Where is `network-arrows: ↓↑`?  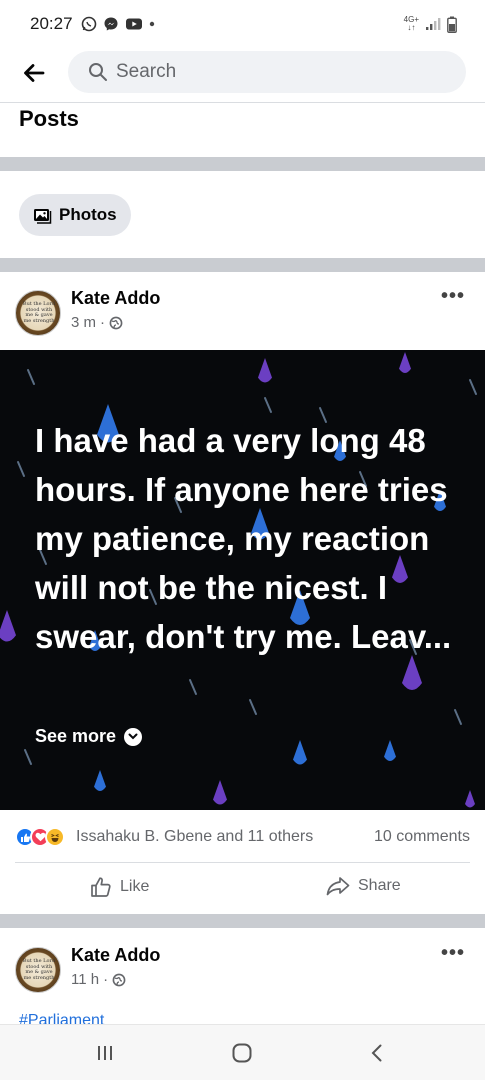
network-arrows: ↓↑ is located at coordinates (411, 27).